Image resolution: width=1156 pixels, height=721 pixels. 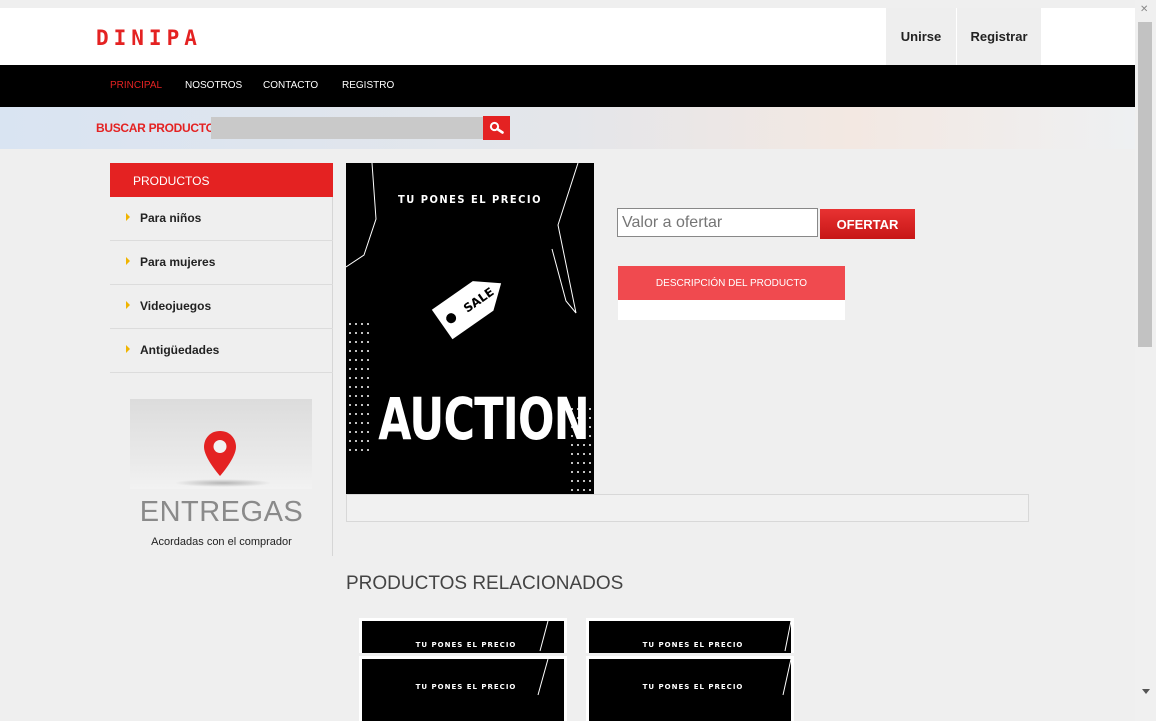 What do you see at coordinates (149, 38) in the screenshot?
I see `site-logo: DINIPA` at bounding box center [149, 38].